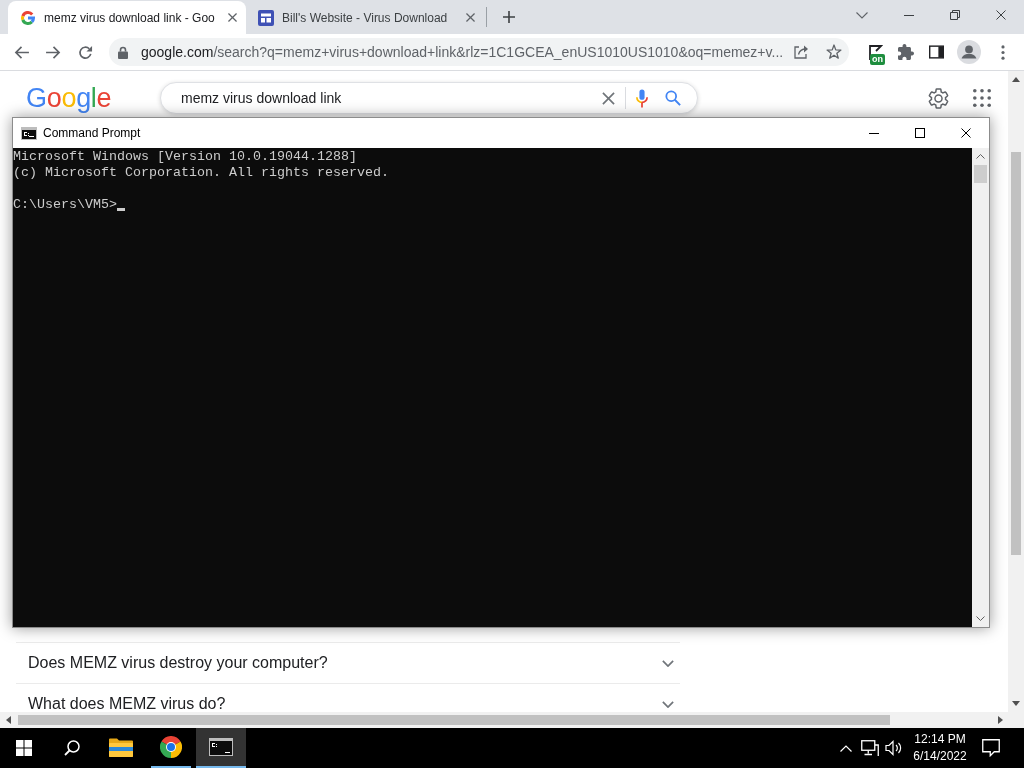 This screenshot has height=768, width=1024. What do you see at coordinates (24, 748) in the screenshot?
I see `start-icon` at bounding box center [24, 748].